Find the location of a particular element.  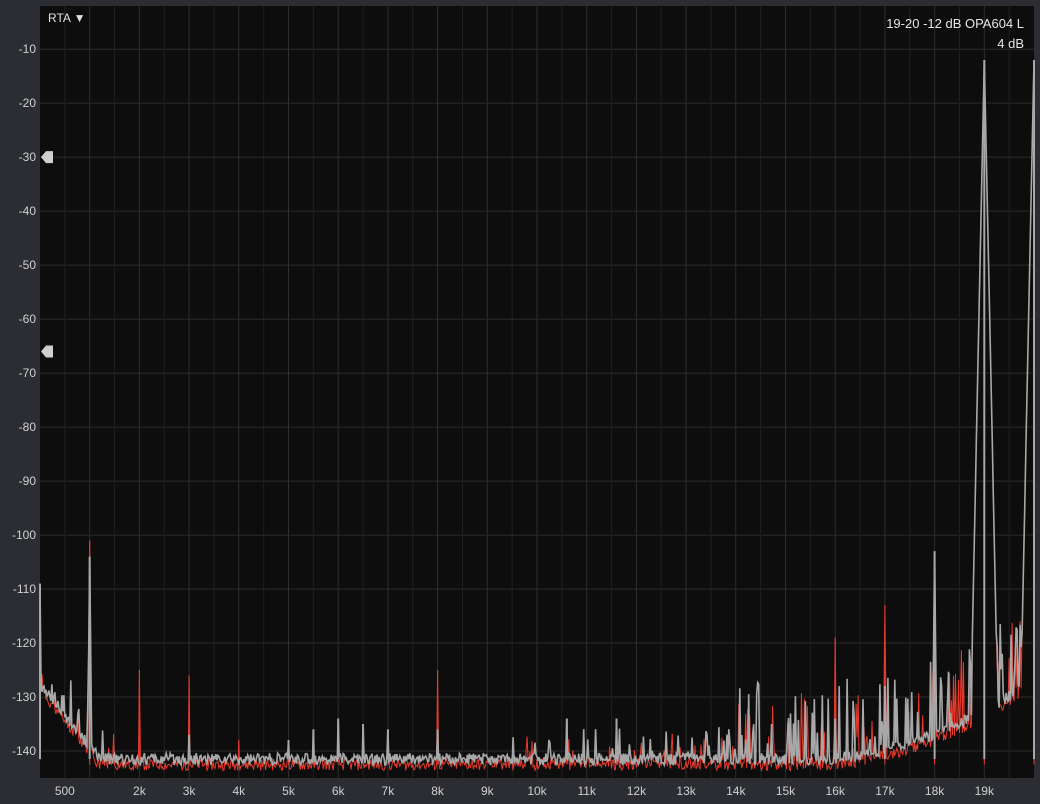

x-tick-label: 8k is located at coordinates (438, 791).